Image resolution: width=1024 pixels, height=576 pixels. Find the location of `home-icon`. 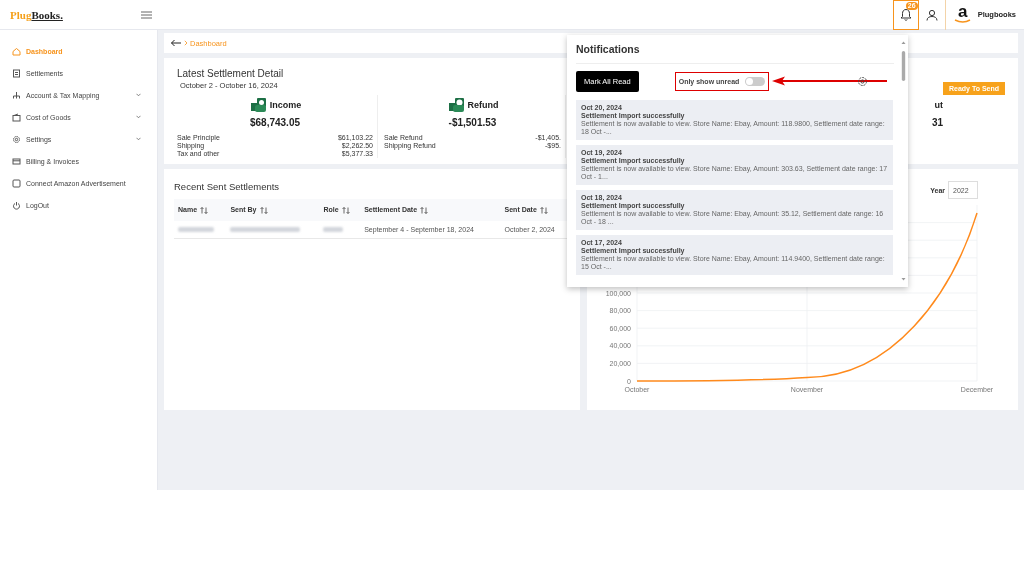

home-icon is located at coordinates (16, 51).